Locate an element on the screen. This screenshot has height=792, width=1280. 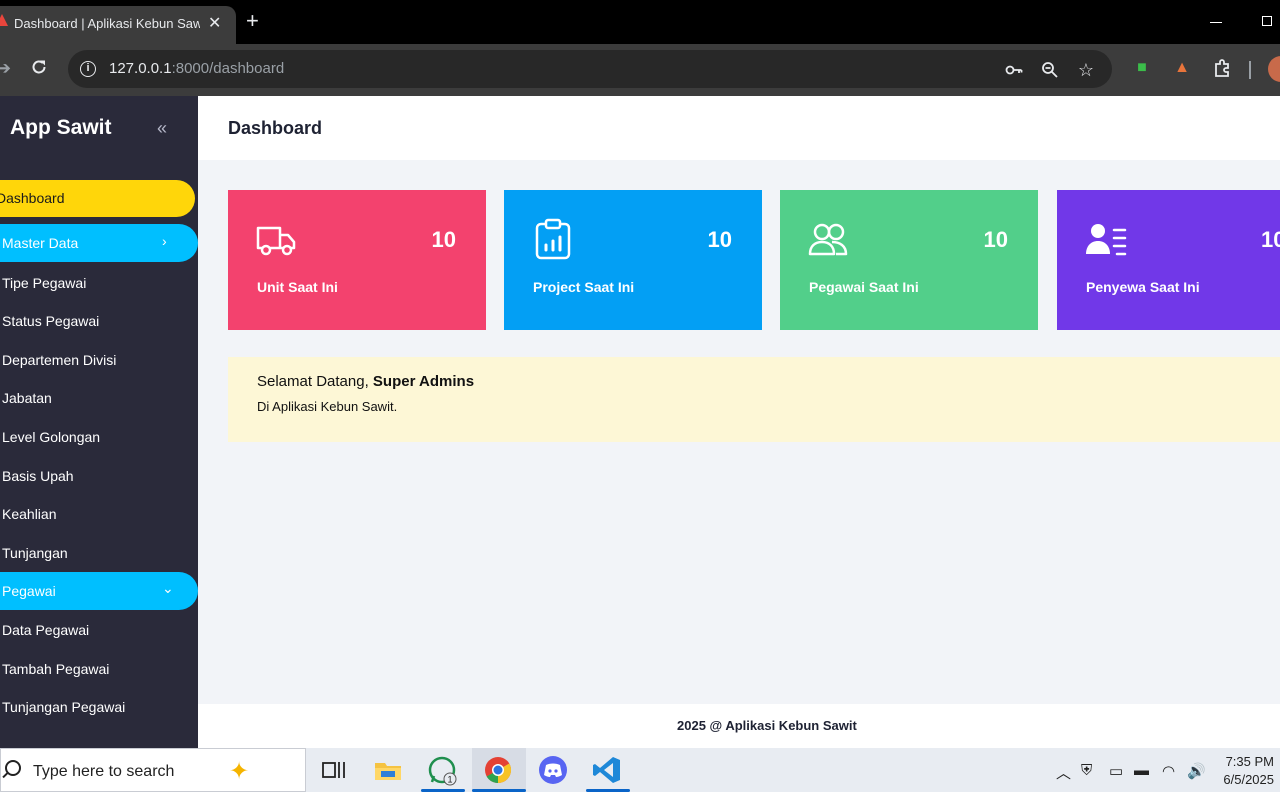
tab-title: Dashboard | Aplikasi Kebun Sawit is located at coordinates (107, 23).